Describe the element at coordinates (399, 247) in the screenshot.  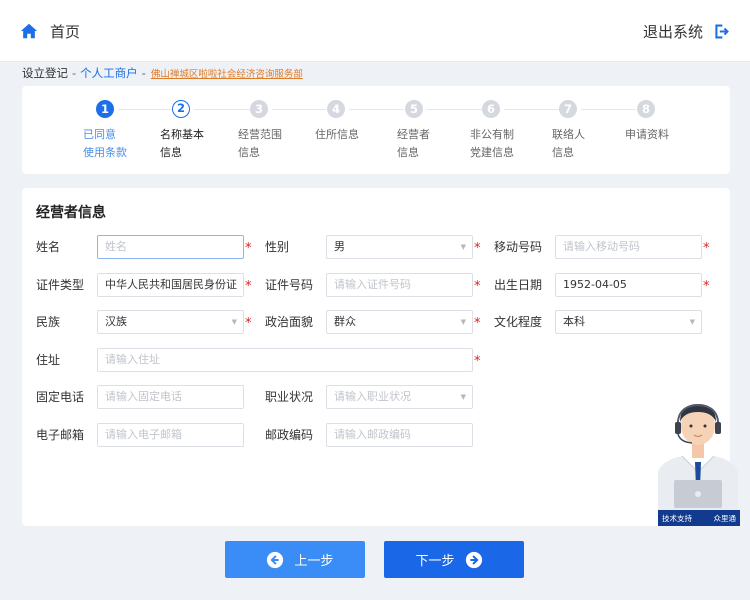
I see `gender-select: 男 ▼` at that location.